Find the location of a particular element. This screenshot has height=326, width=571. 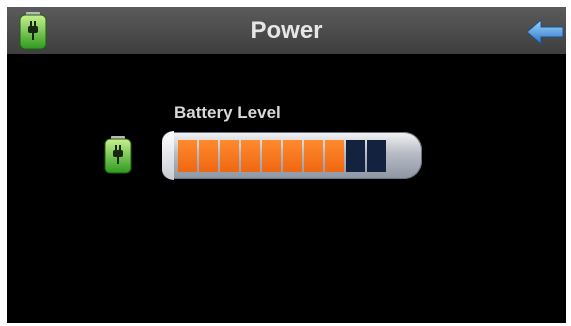

header-bar: Power is located at coordinates (286, 30).